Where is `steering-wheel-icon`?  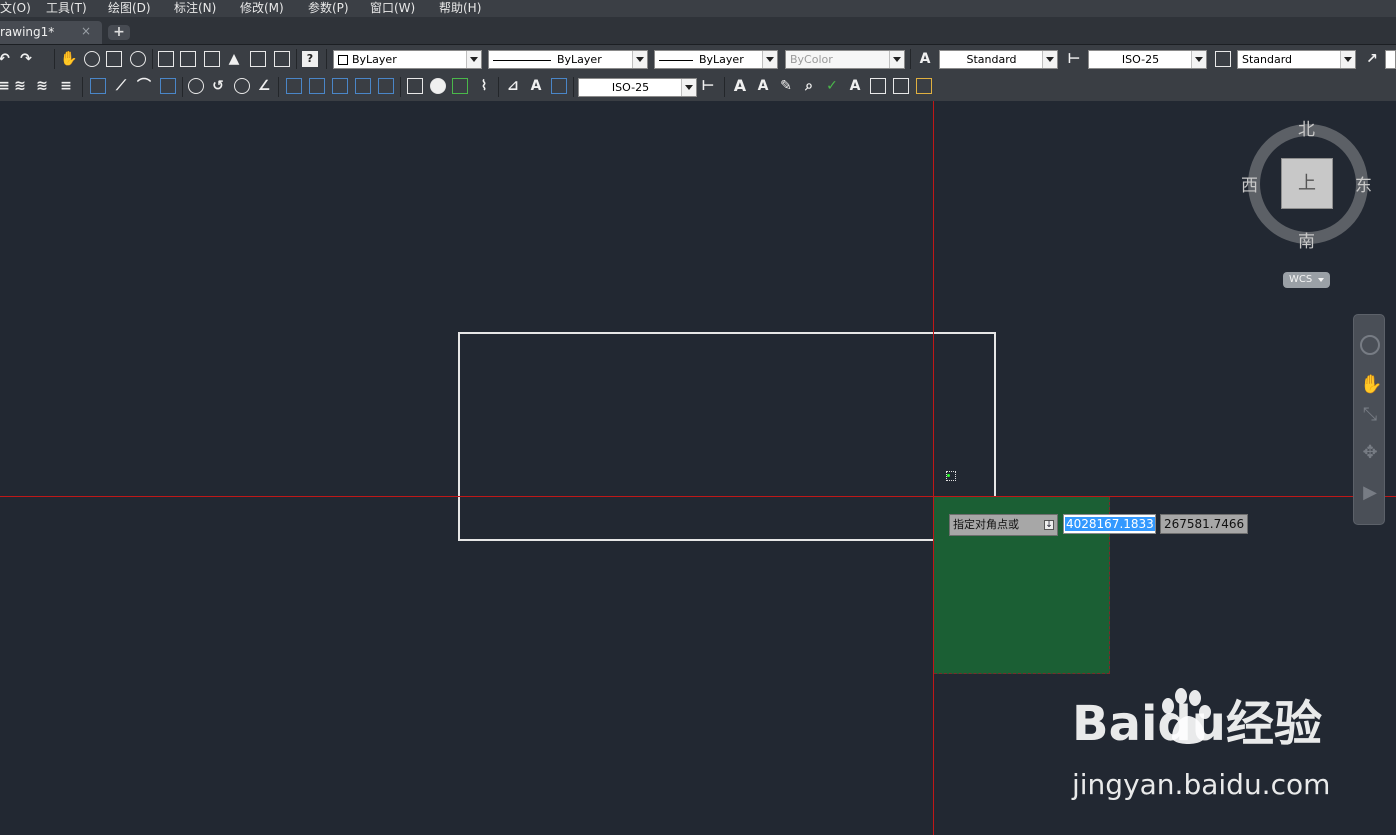 steering-wheel-icon is located at coordinates (1370, 345).